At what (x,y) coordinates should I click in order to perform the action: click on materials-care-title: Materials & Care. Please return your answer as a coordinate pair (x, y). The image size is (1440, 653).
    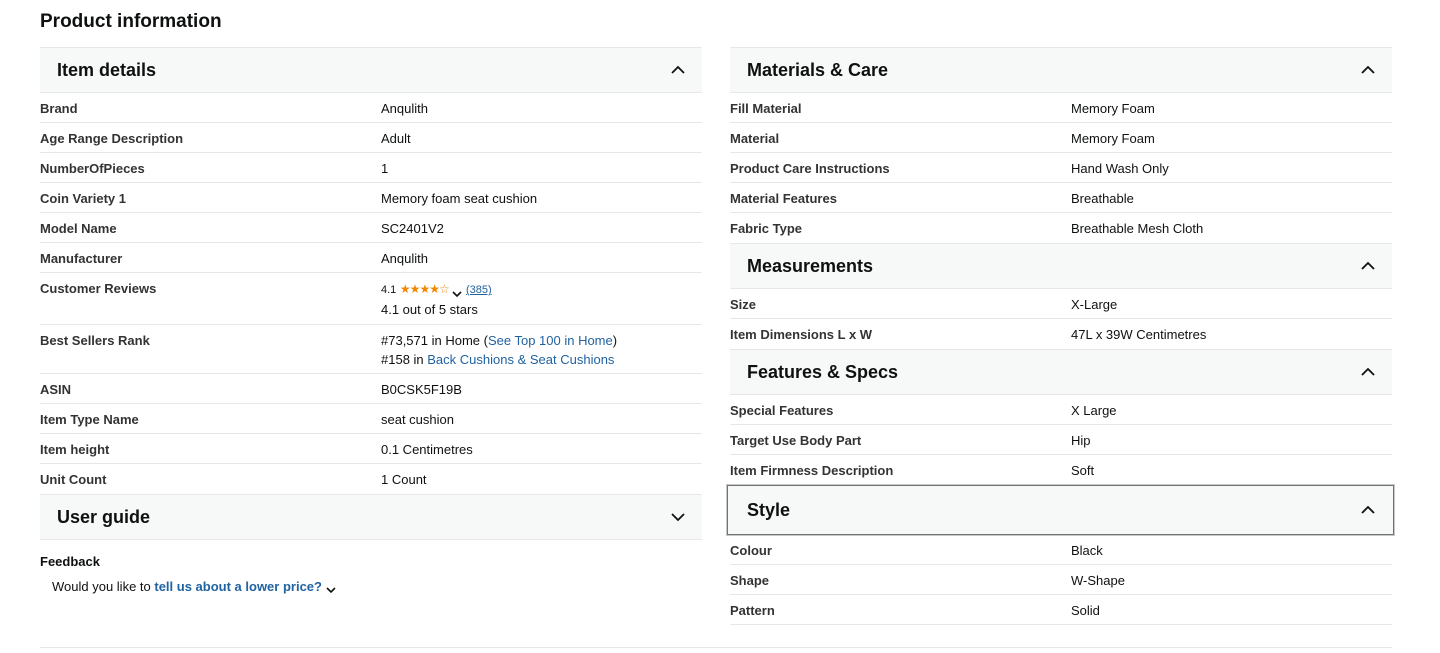
    Looking at the image, I should click on (818, 69).